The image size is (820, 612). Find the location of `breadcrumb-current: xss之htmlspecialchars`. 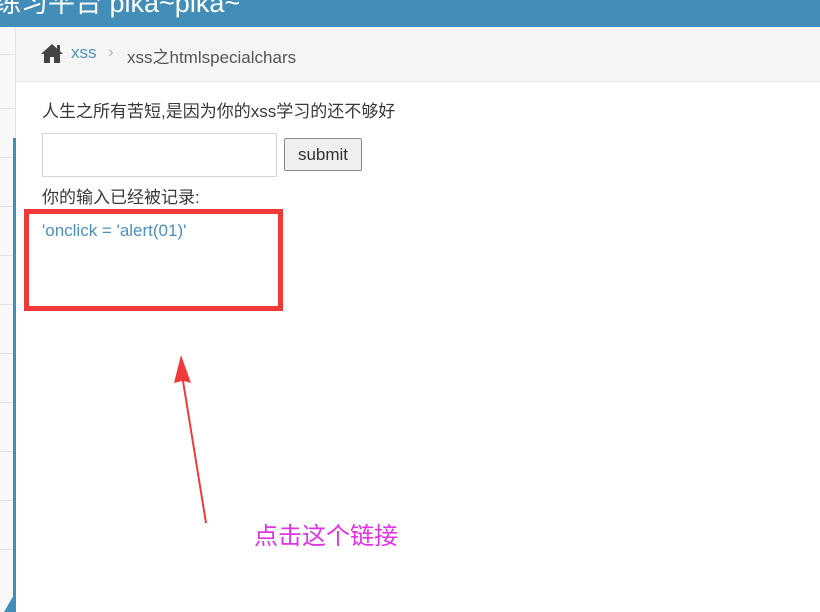

breadcrumb-current: xss之htmlspecialchars is located at coordinates (212, 57).